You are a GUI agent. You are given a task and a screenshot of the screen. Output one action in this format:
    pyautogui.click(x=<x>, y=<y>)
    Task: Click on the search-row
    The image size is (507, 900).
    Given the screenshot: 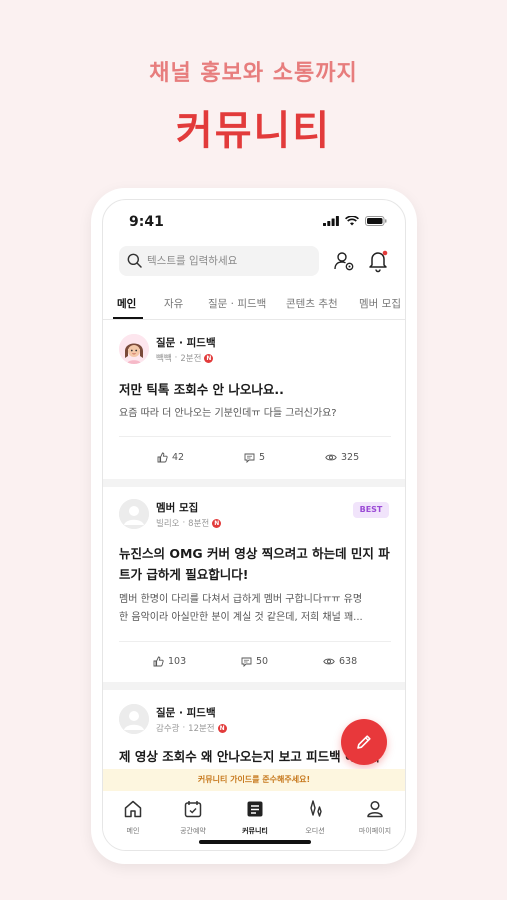 What is the action you would take?
    pyautogui.click(x=255, y=262)
    